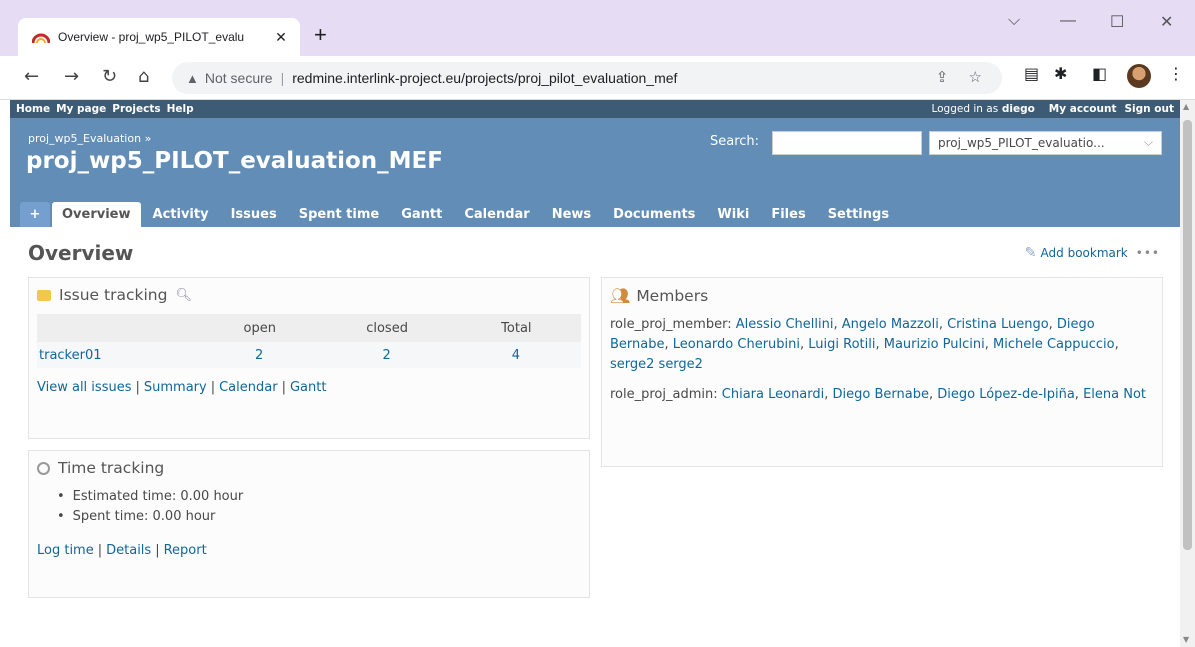 The height and width of the screenshot is (647, 1195). I want to click on total-count-link: 4, so click(516, 355).